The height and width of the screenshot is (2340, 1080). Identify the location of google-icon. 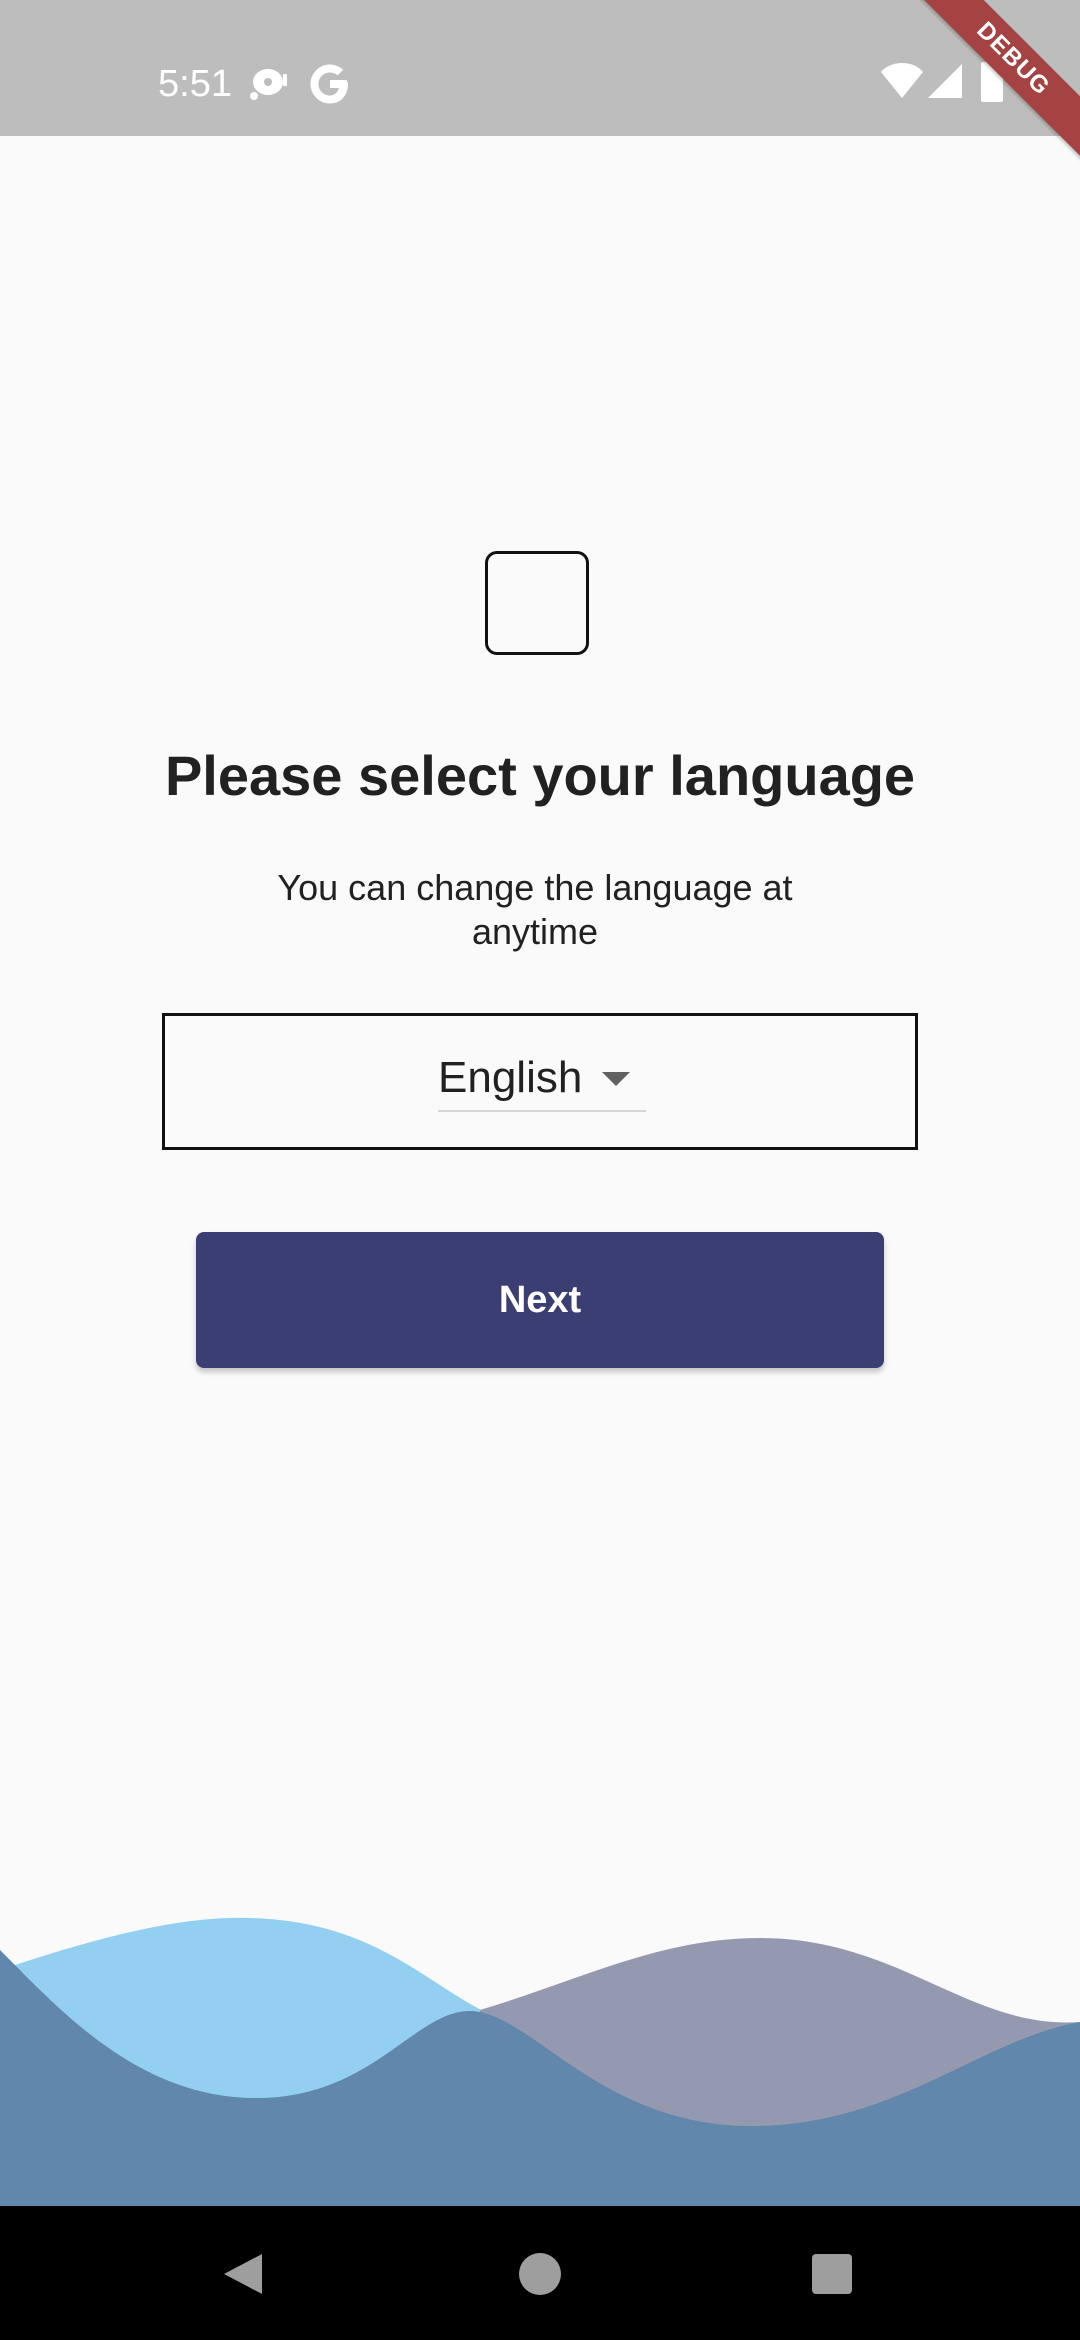
(329, 84).